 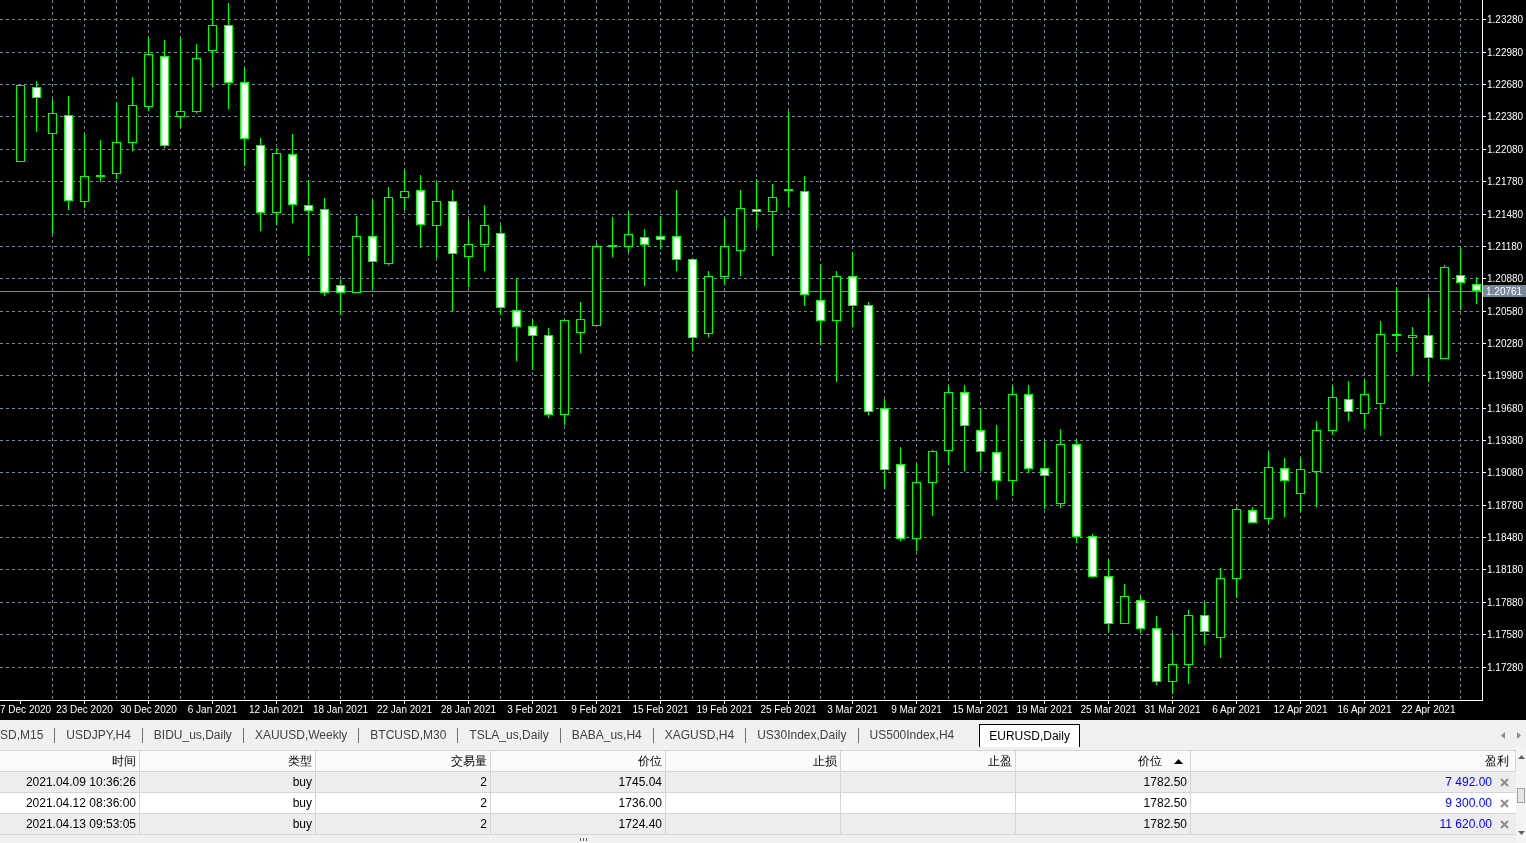 I want to click on scrollbar-thumb, so click(x=1521, y=795).